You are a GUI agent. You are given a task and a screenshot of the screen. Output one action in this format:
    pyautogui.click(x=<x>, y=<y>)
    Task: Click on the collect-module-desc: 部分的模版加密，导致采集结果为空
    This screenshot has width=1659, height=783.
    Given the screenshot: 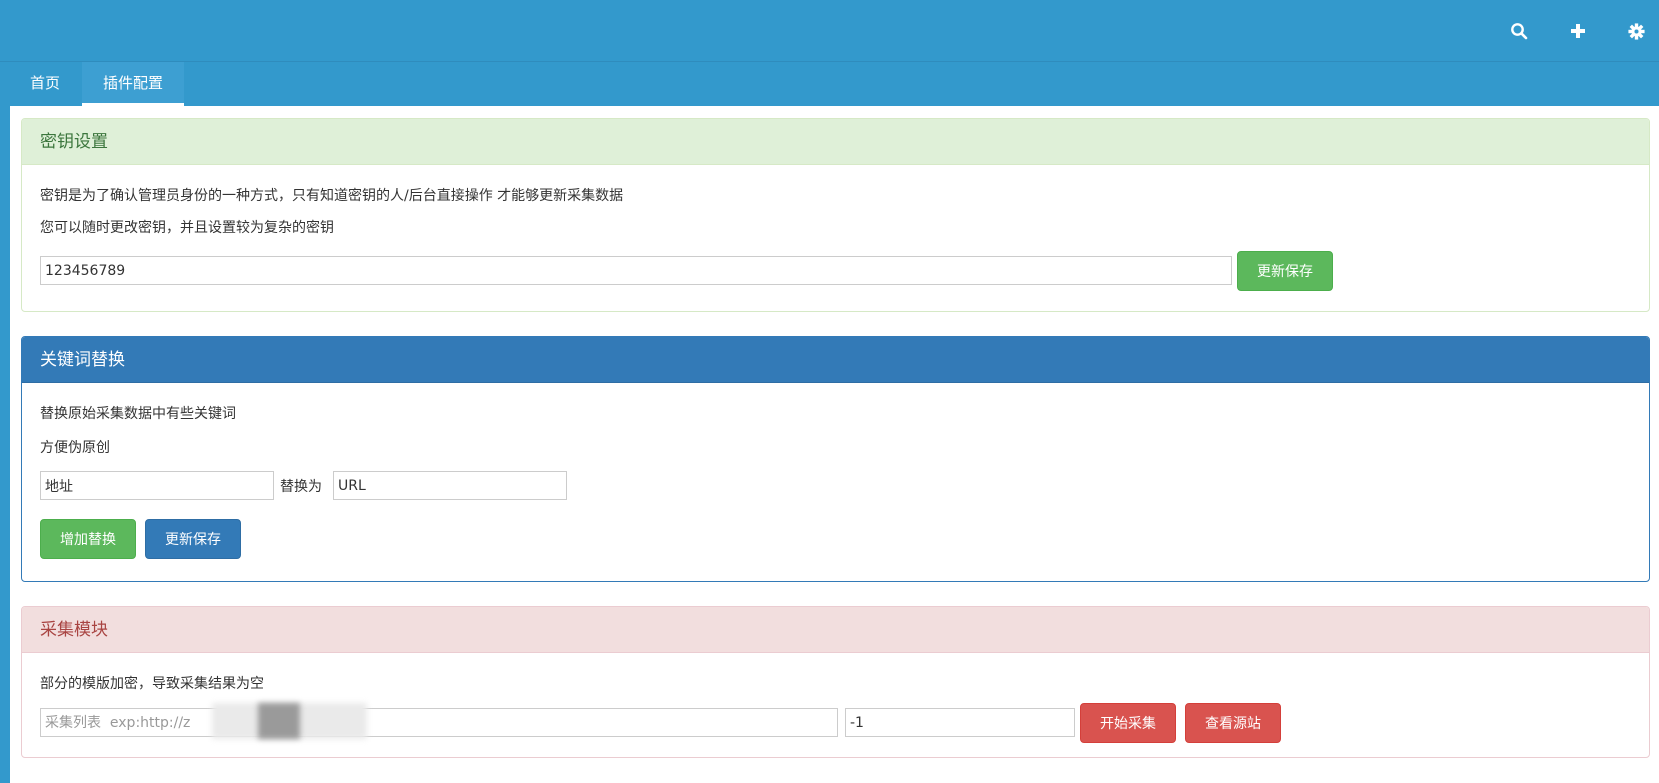 What is the action you would take?
    pyautogui.click(x=152, y=684)
    